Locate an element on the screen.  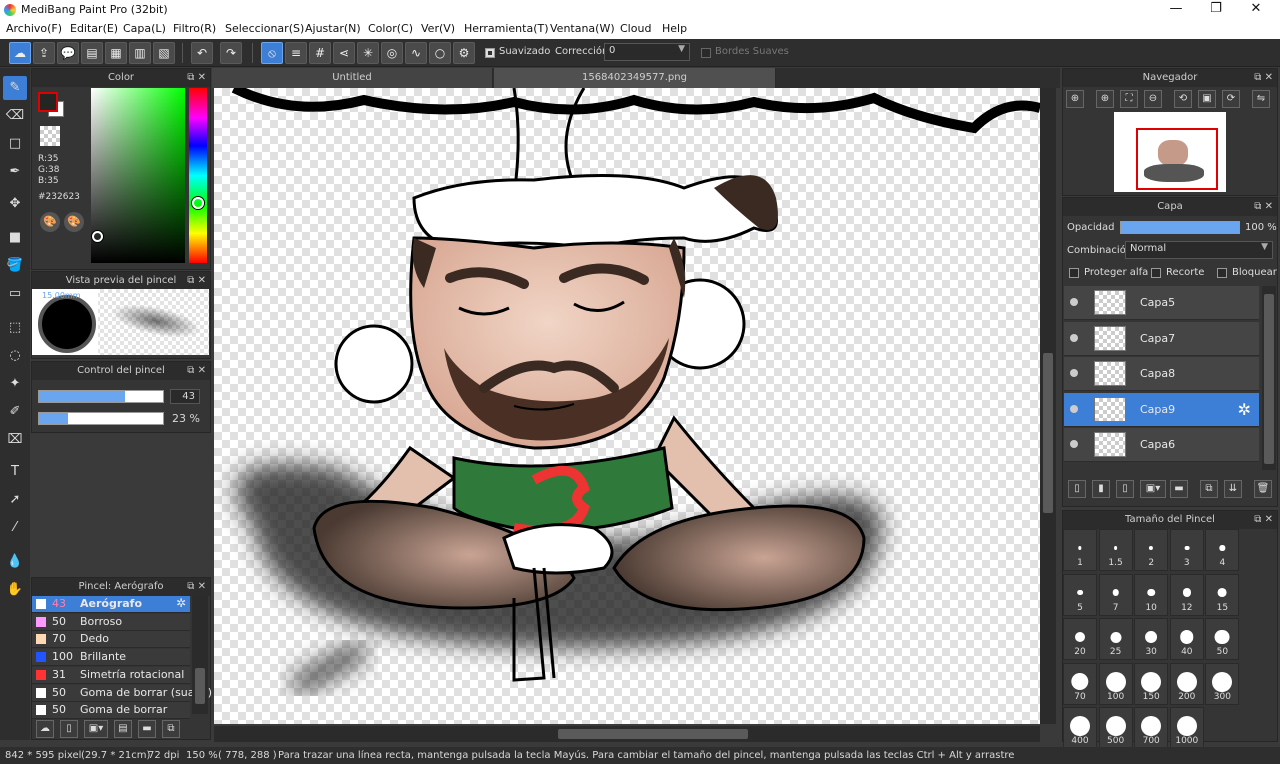
brush-size-preset: 15 is located at coordinates (1222, 594).